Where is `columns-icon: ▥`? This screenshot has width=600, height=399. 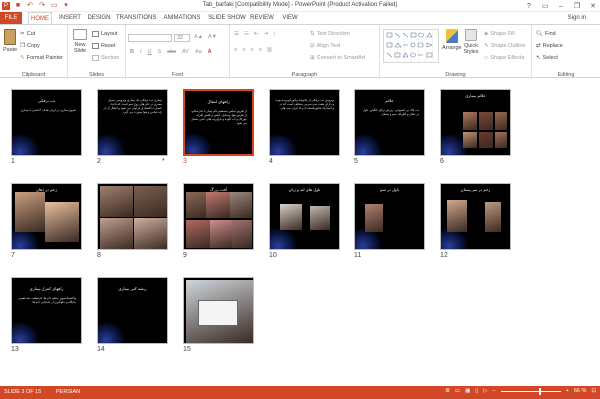 columns-icon: ▥ is located at coordinates (269, 50).